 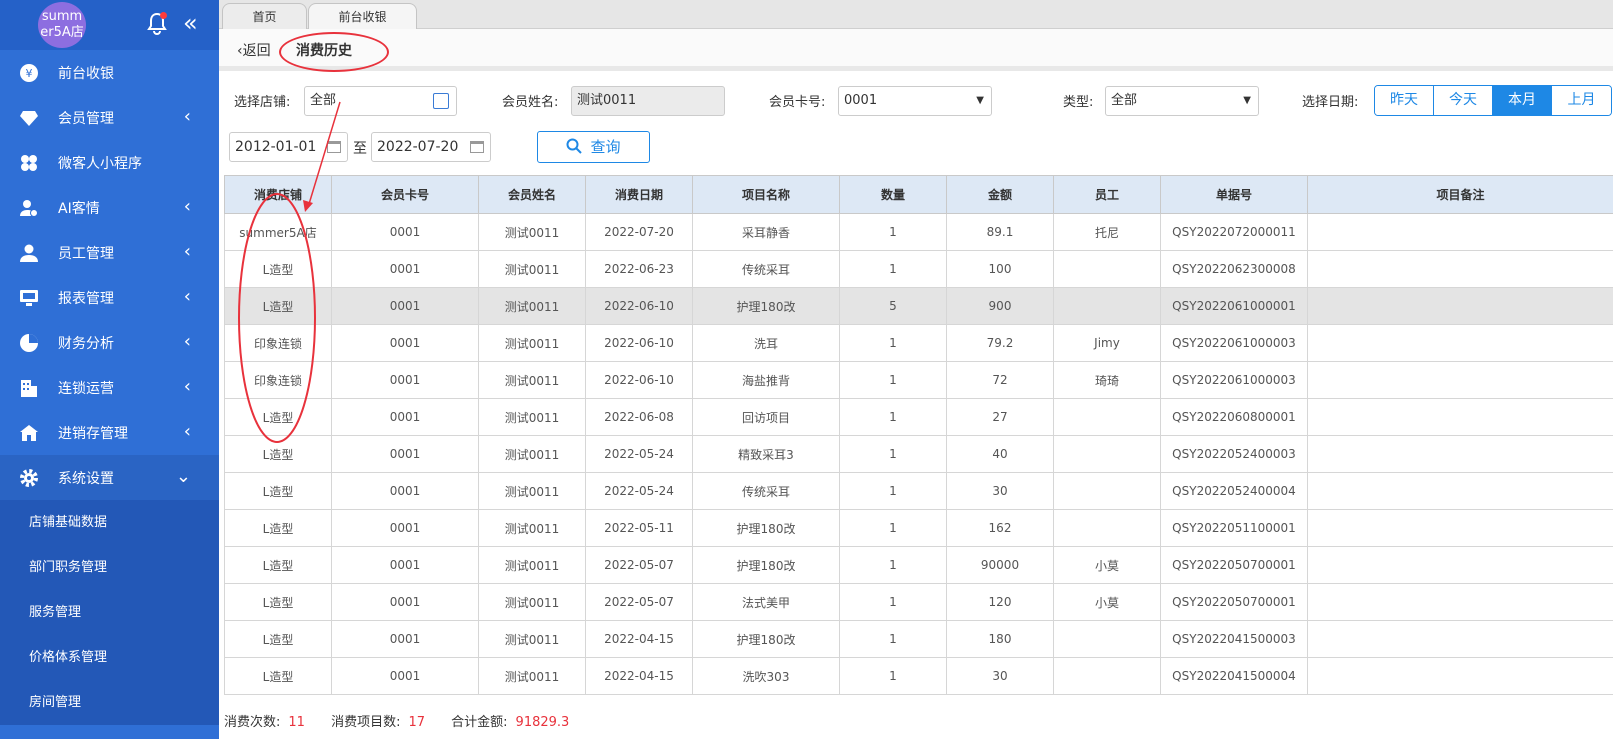 What do you see at coordinates (574, 146) in the screenshot?
I see `search-icon` at bounding box center [574, 146].